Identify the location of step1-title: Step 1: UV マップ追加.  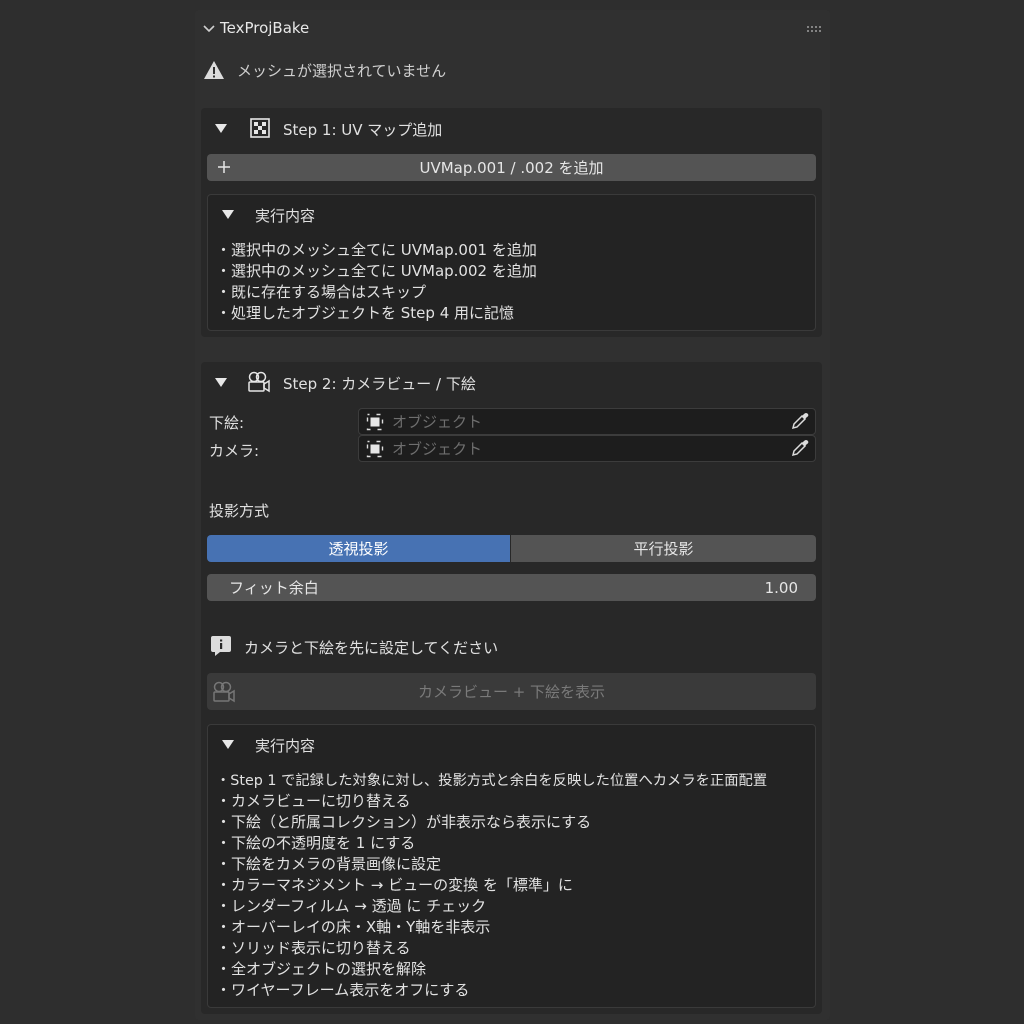
(362, 129).